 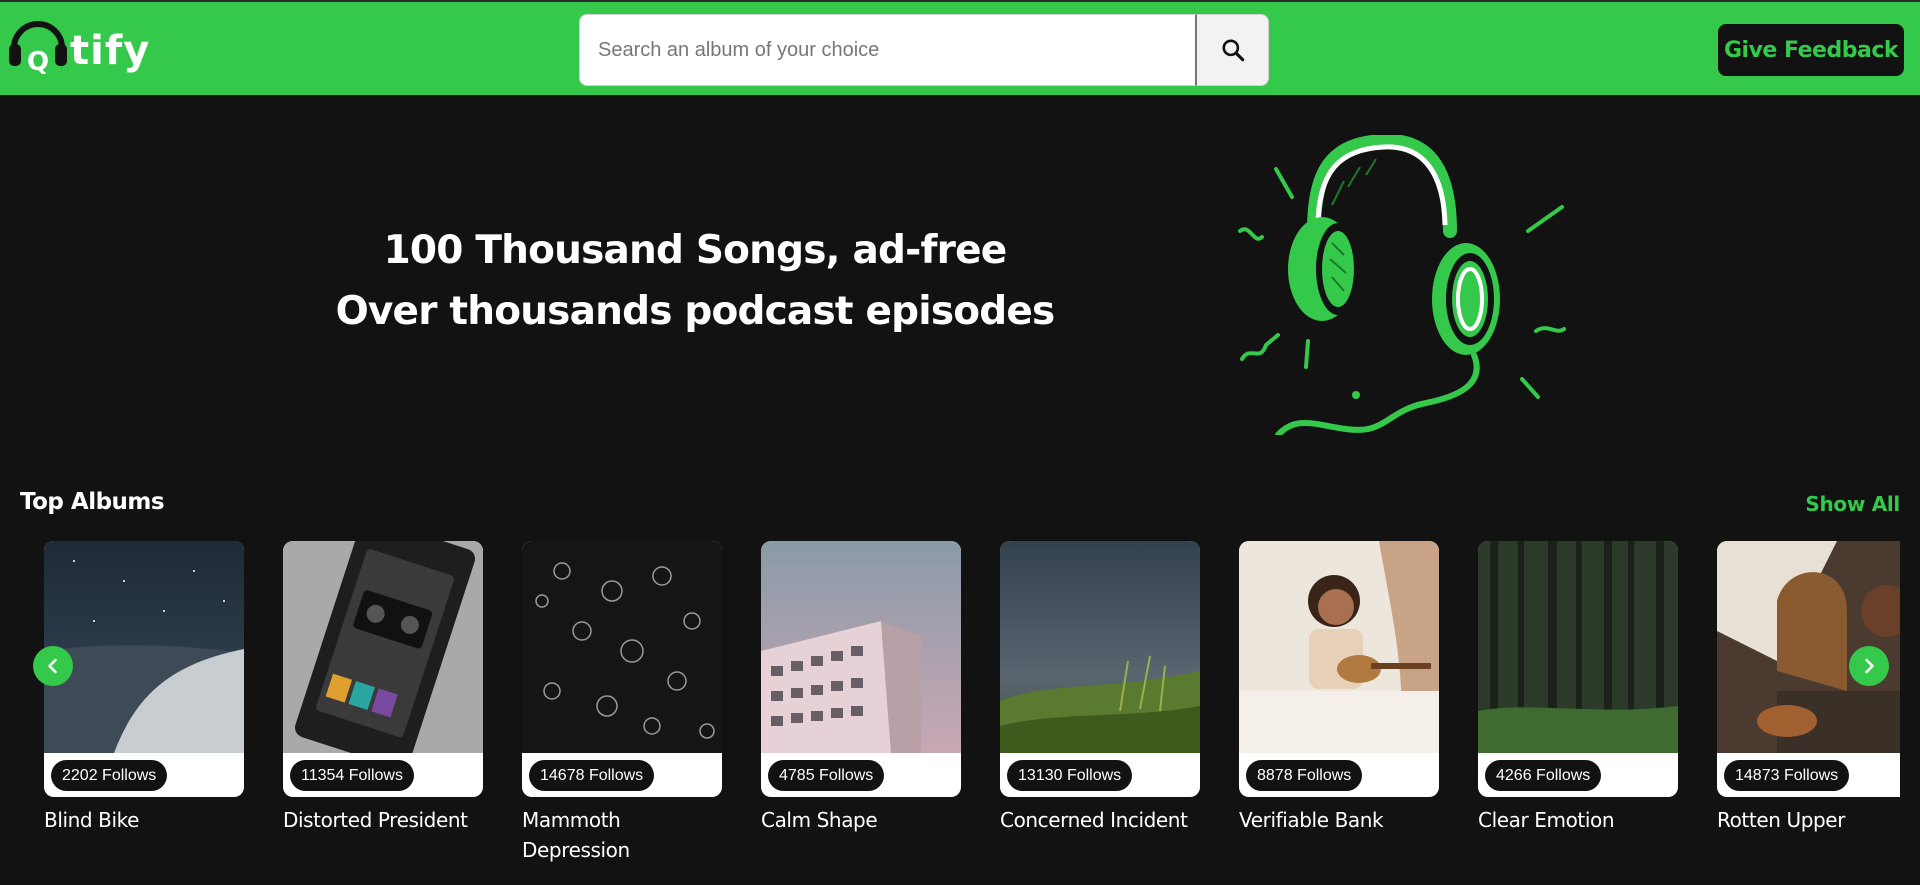 I want to click on album-card-cover: 14678 Follows, so click(x=622, y=669).